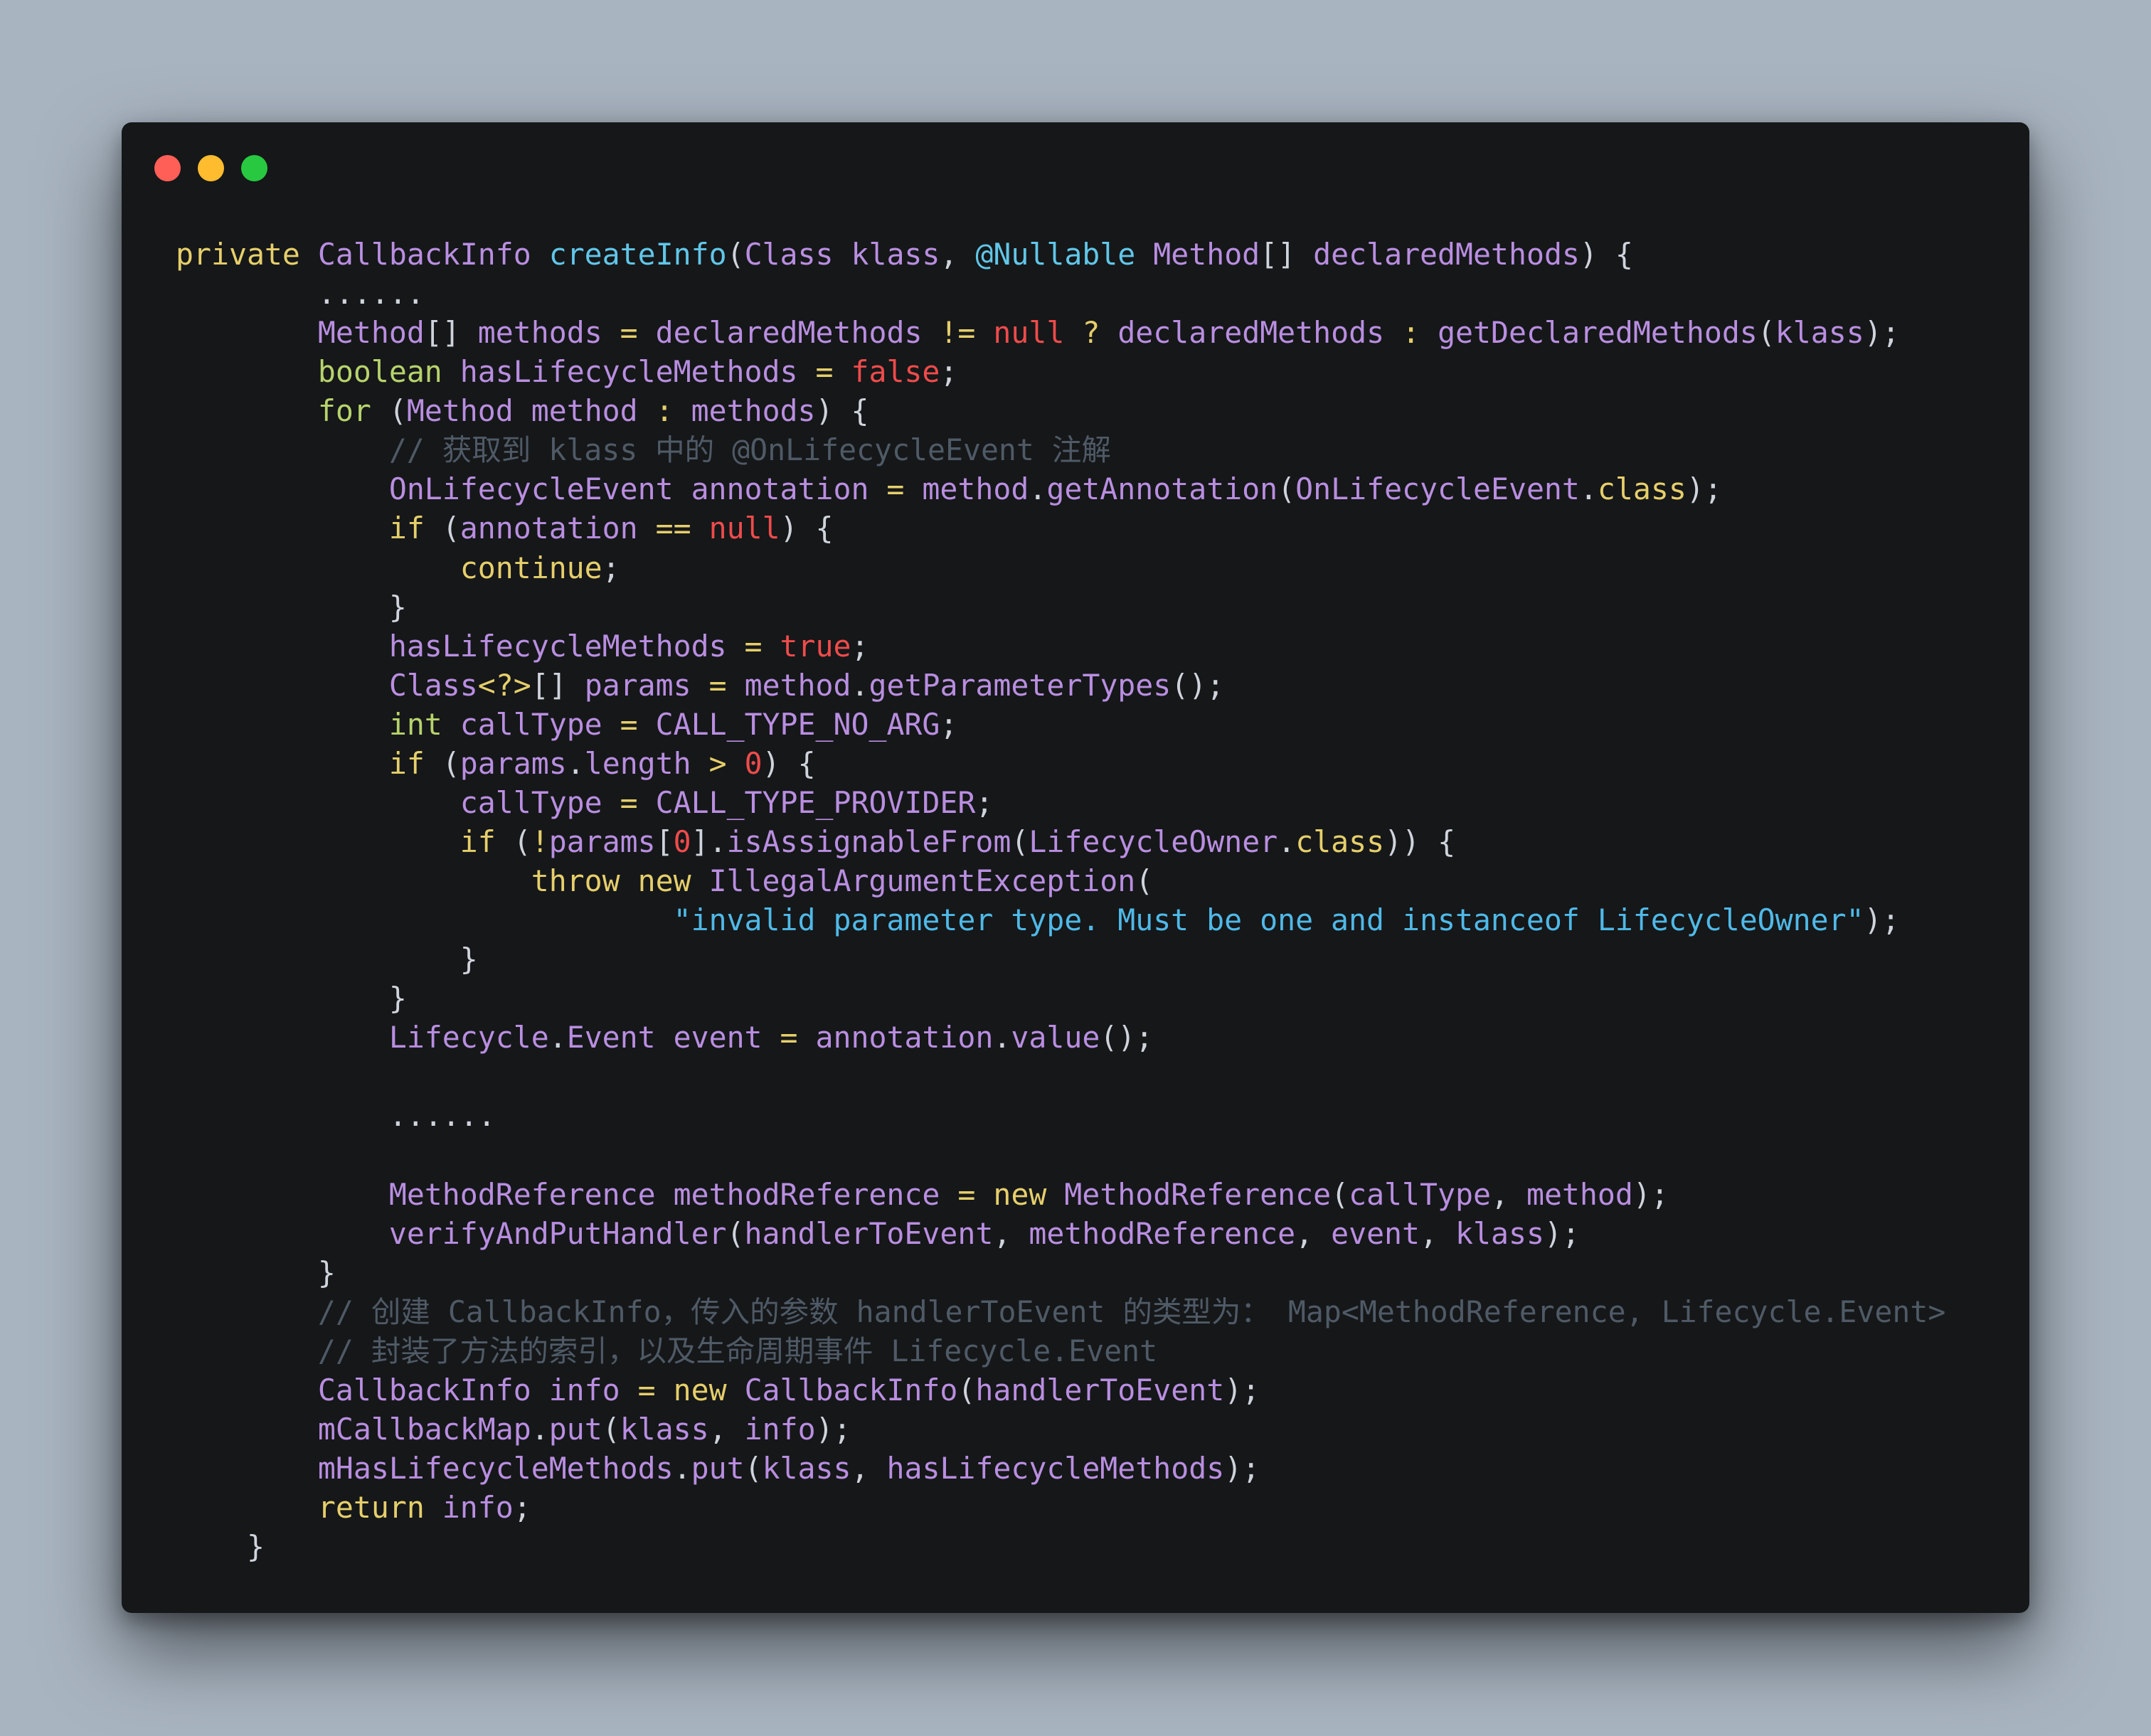 The image size is (2151, 1736). I want to click on code-token: method, so click(797, 685).